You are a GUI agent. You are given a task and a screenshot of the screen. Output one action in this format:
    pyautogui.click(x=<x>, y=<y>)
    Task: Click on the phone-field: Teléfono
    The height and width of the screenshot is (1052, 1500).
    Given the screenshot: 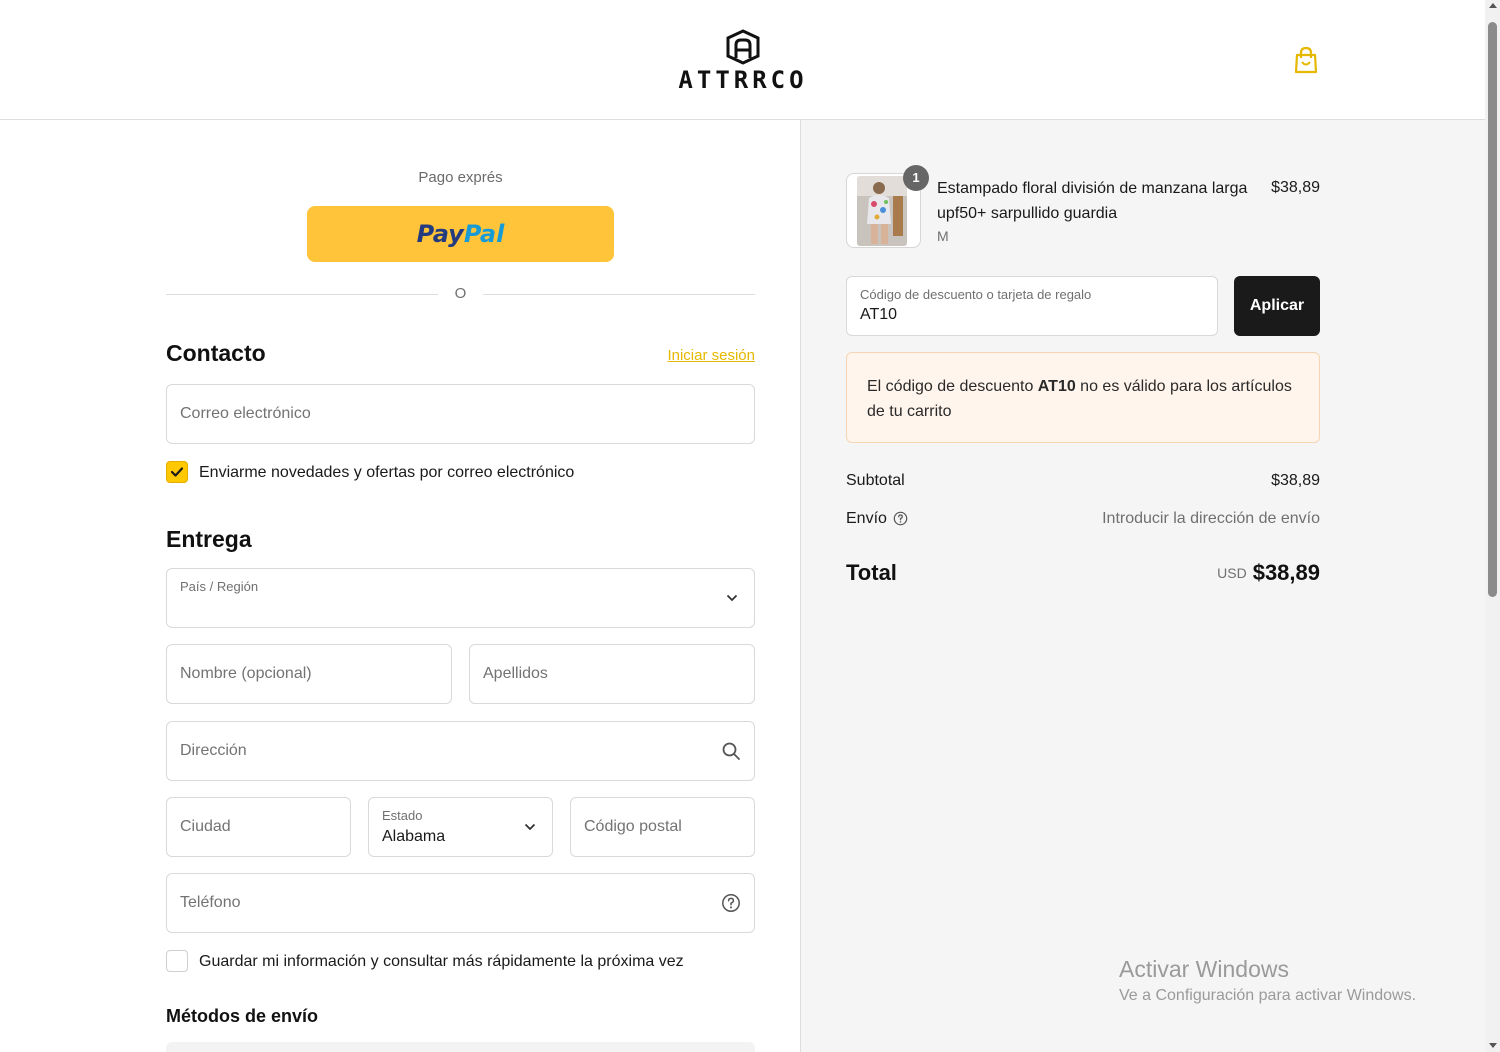 What is the action you would take?
    pyautogui.click(x=460, y=903)
    